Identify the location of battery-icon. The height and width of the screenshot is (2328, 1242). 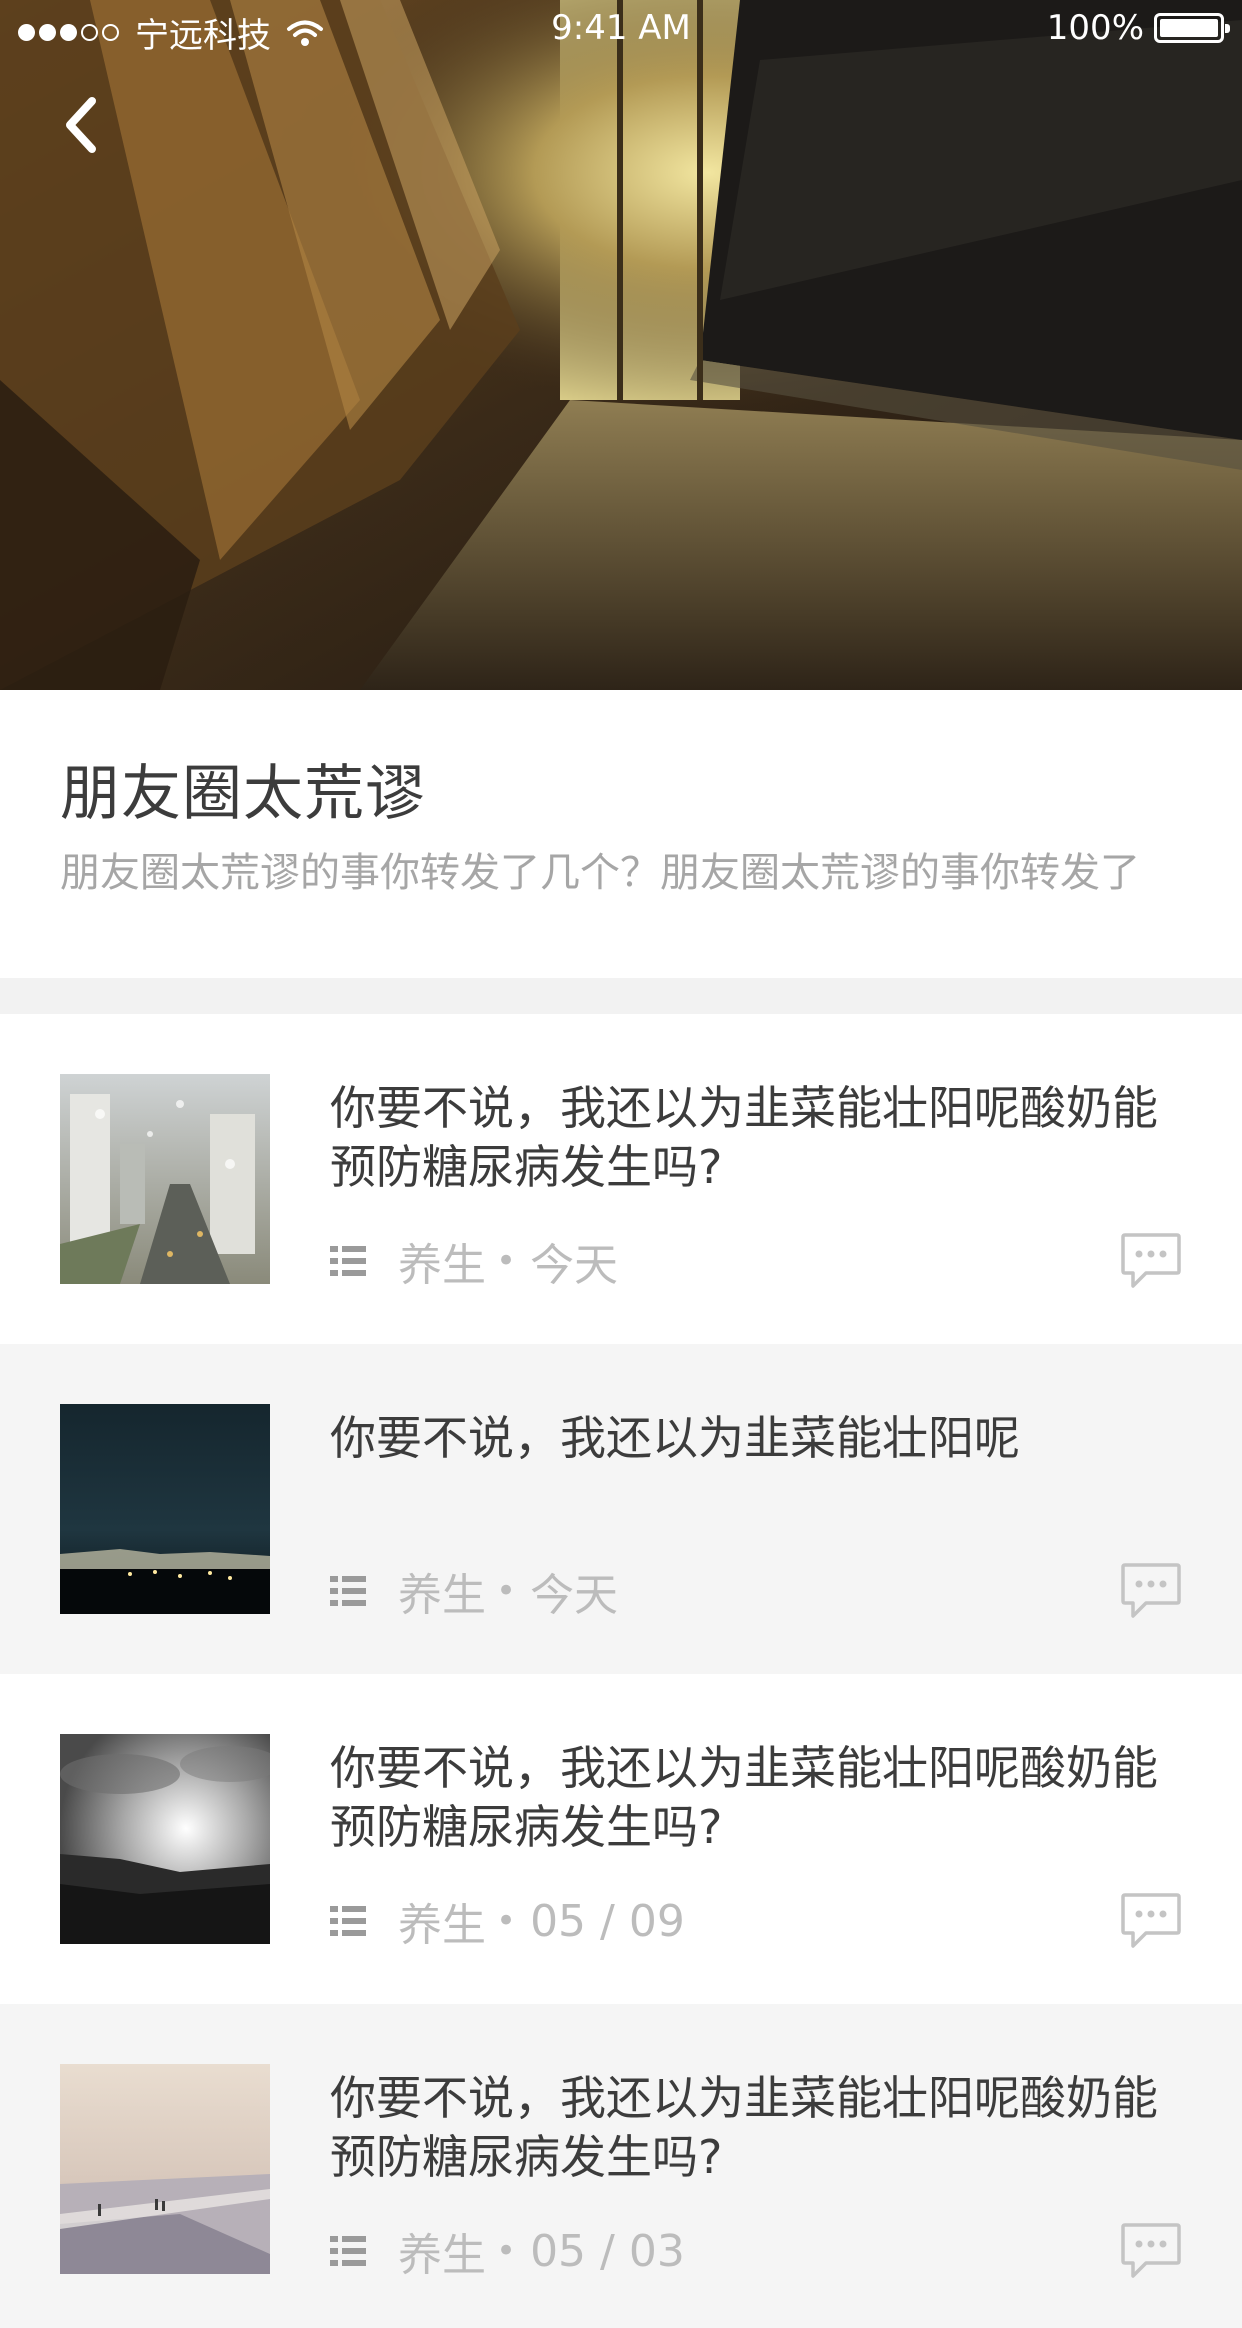
(1192, 28).